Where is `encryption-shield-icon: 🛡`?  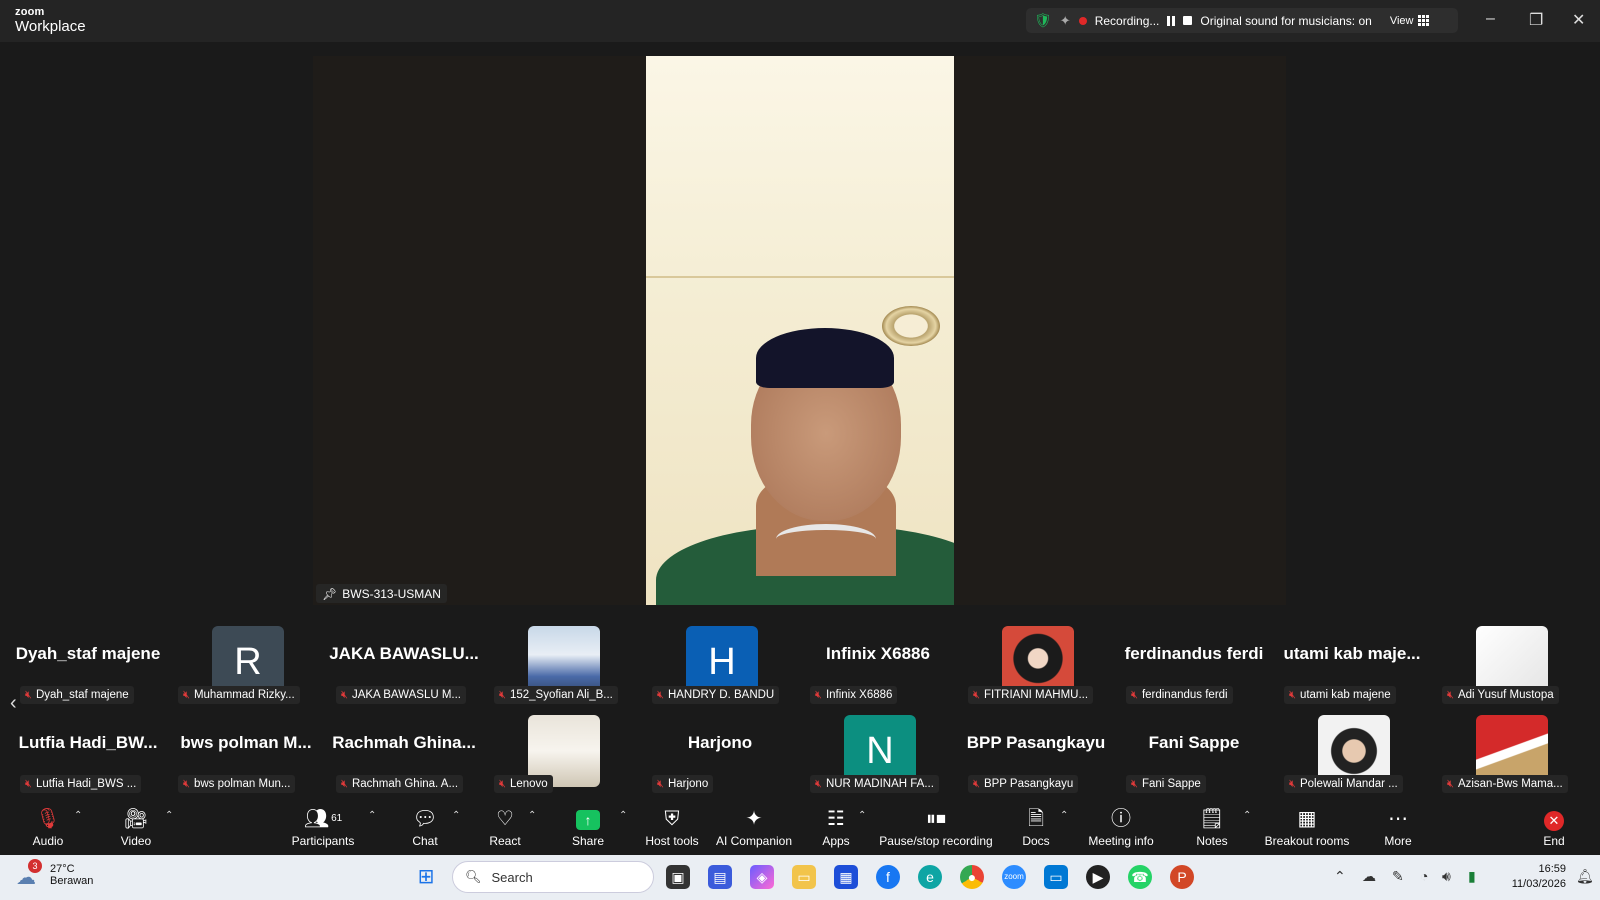
encryption-shield-icon: 🛡 is located at coordinates (1043, 20).